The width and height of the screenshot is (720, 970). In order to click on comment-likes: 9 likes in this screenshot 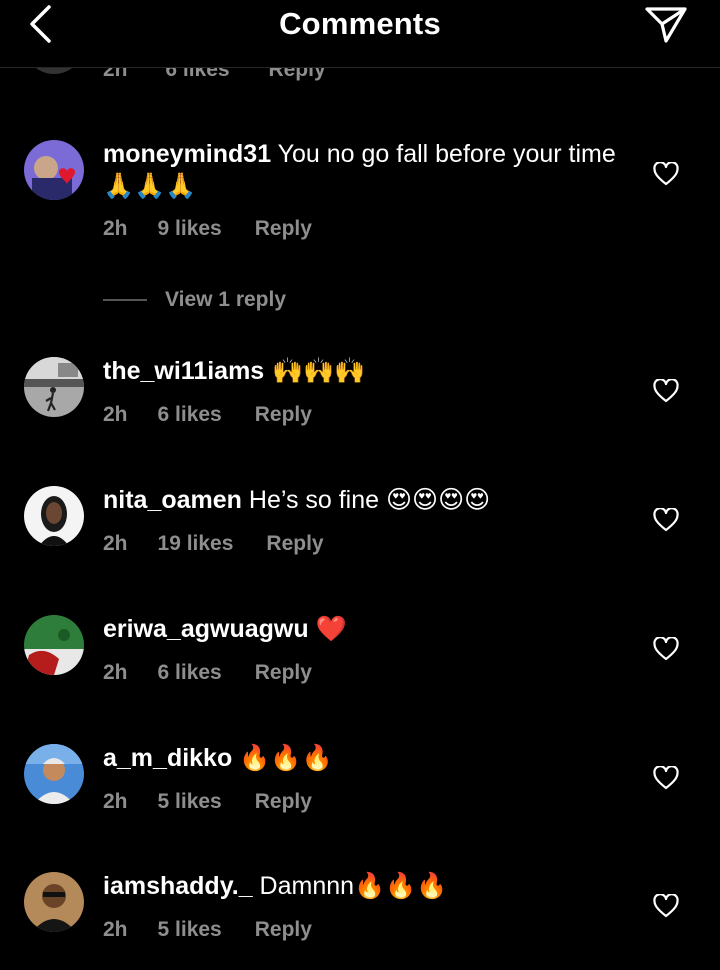, I will do `click(190, 229)`.